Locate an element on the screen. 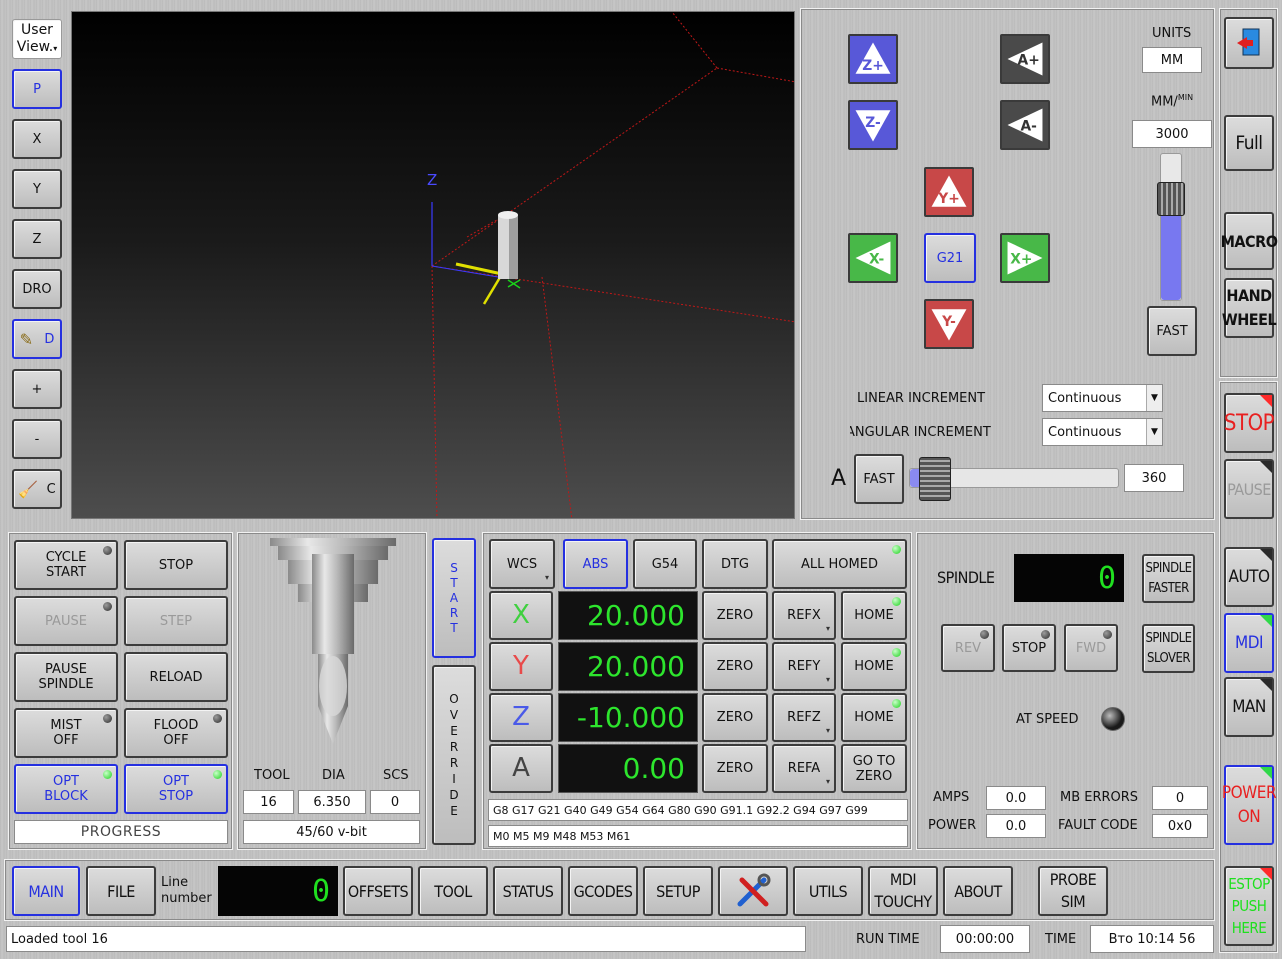 The image size is (1282, 959). g21-button: G21 is located at coordinates (950, 258).